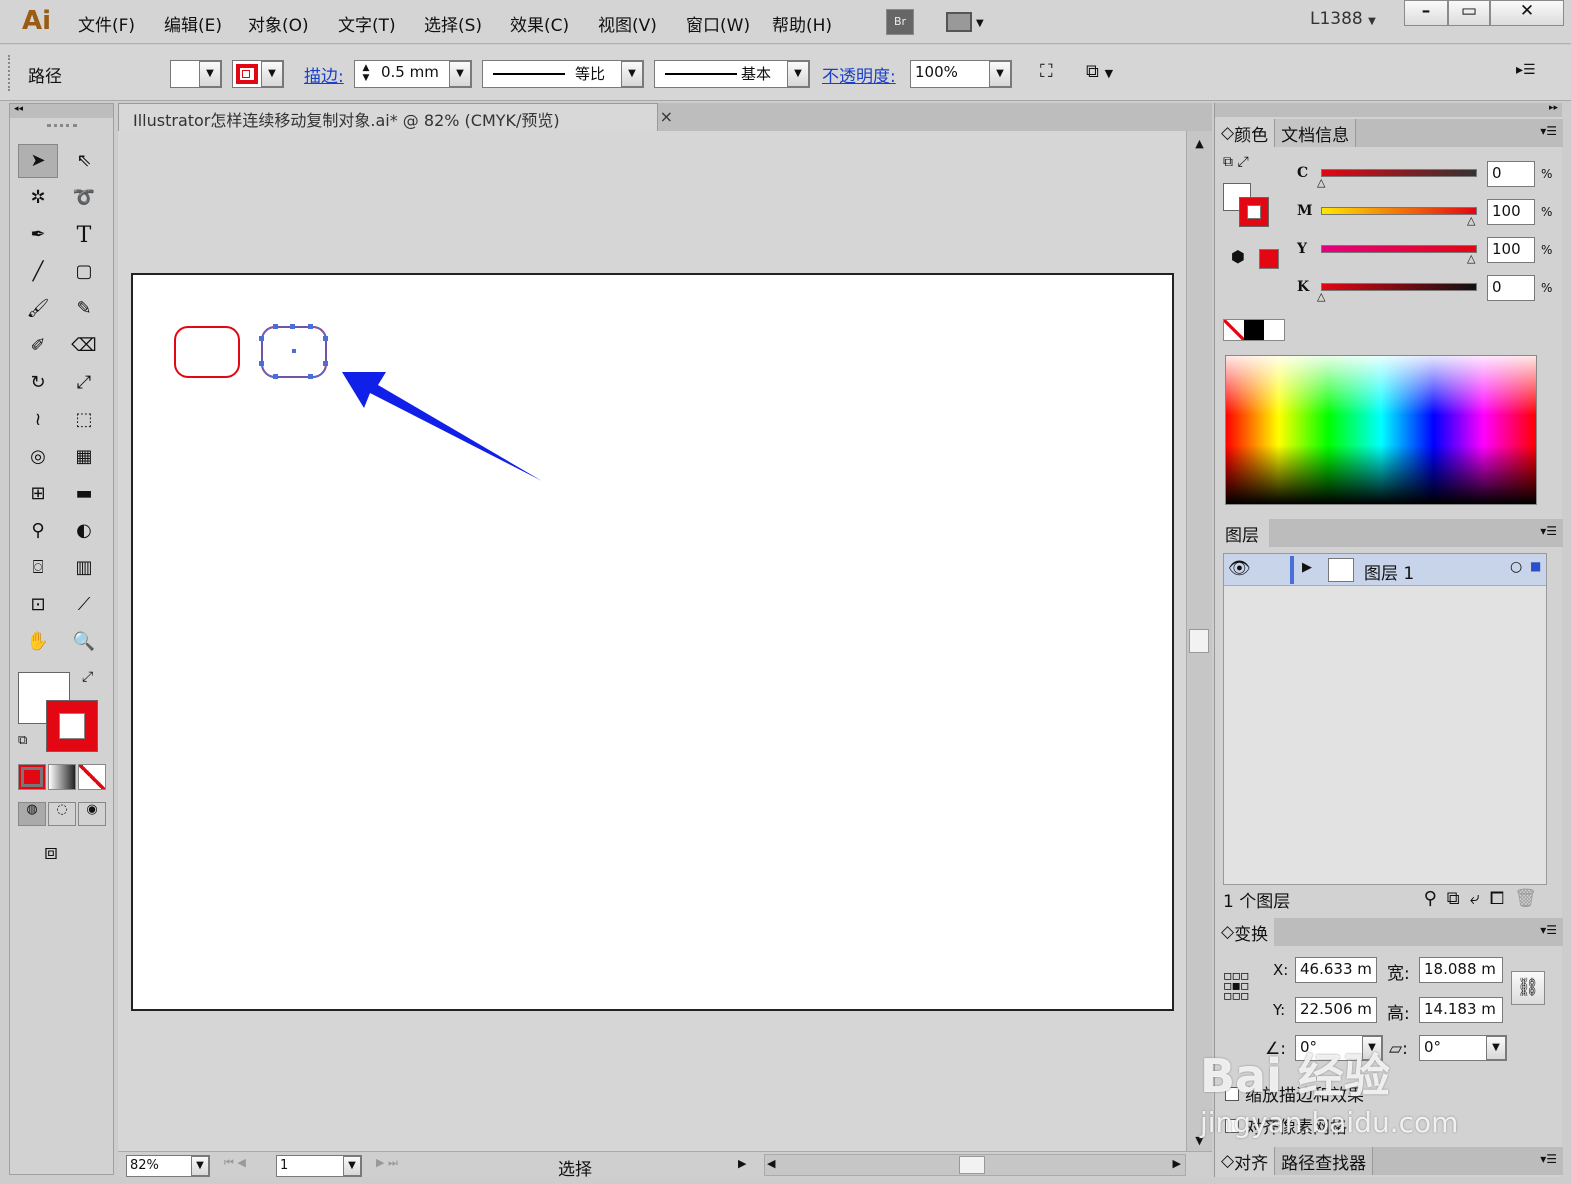 The height and width of the screenshot is (1184, 1571). Describe the element at coordinates (1548, 133) in the screenshot. I see `color-panel-menu-icon: ▾☰` at that location.